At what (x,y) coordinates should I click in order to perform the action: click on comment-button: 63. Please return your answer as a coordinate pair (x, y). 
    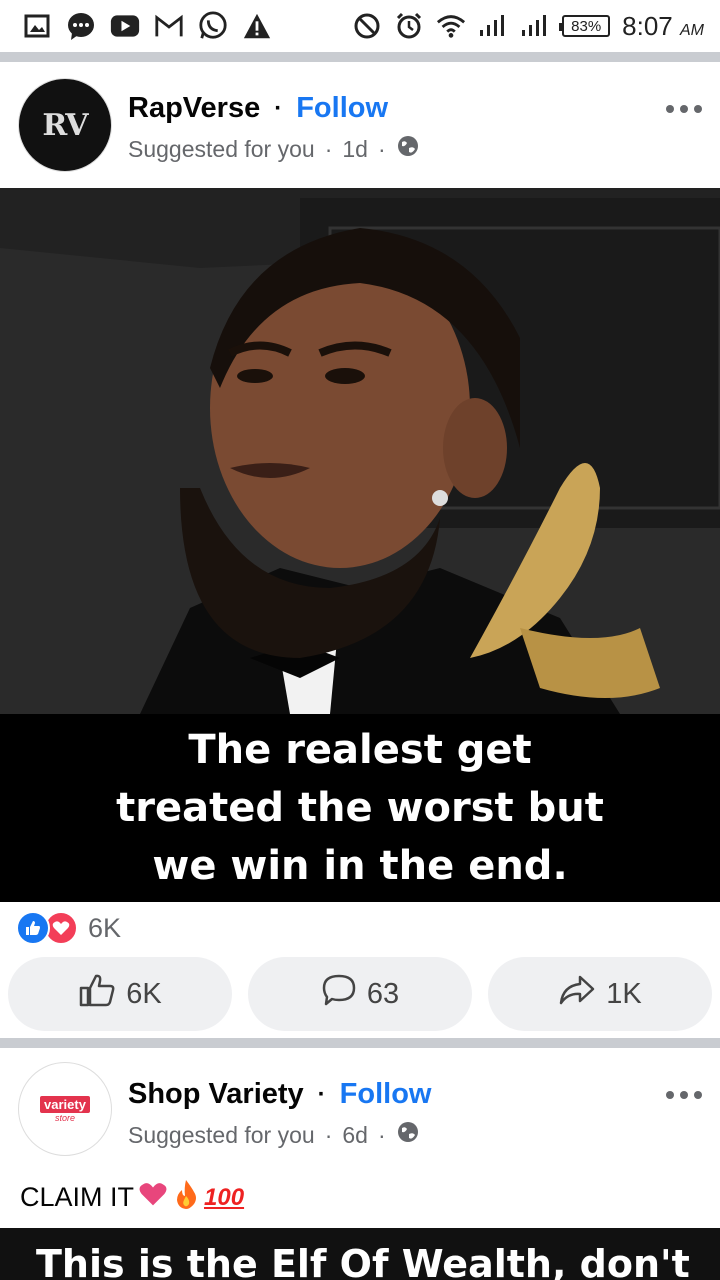
    Looking at the image, I should click on (360, 994).